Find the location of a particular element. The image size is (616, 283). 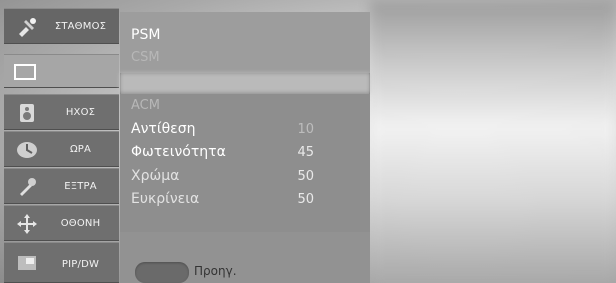

setting-label-color: Χρώμα is located at coordinates (155, 176).